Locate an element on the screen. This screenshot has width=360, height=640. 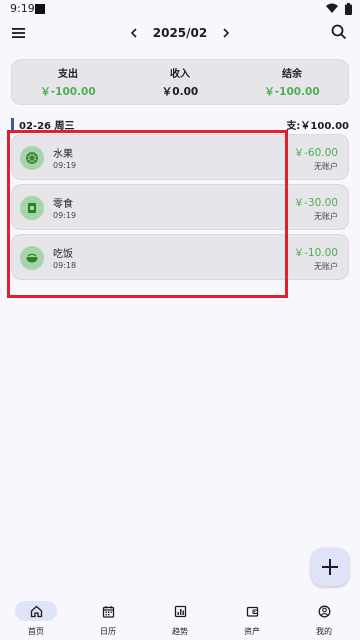
search-icon is located at coordinates (339, 32).